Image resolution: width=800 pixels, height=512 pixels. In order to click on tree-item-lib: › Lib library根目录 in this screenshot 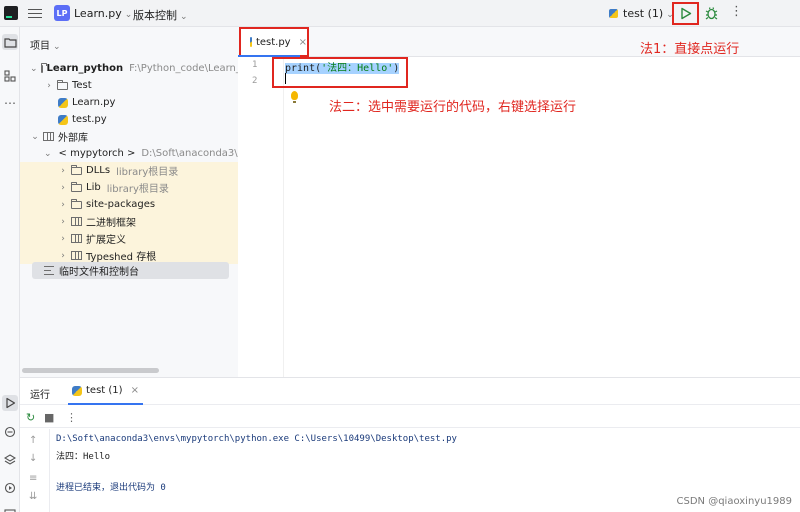, I will do `click(129, 187)`.